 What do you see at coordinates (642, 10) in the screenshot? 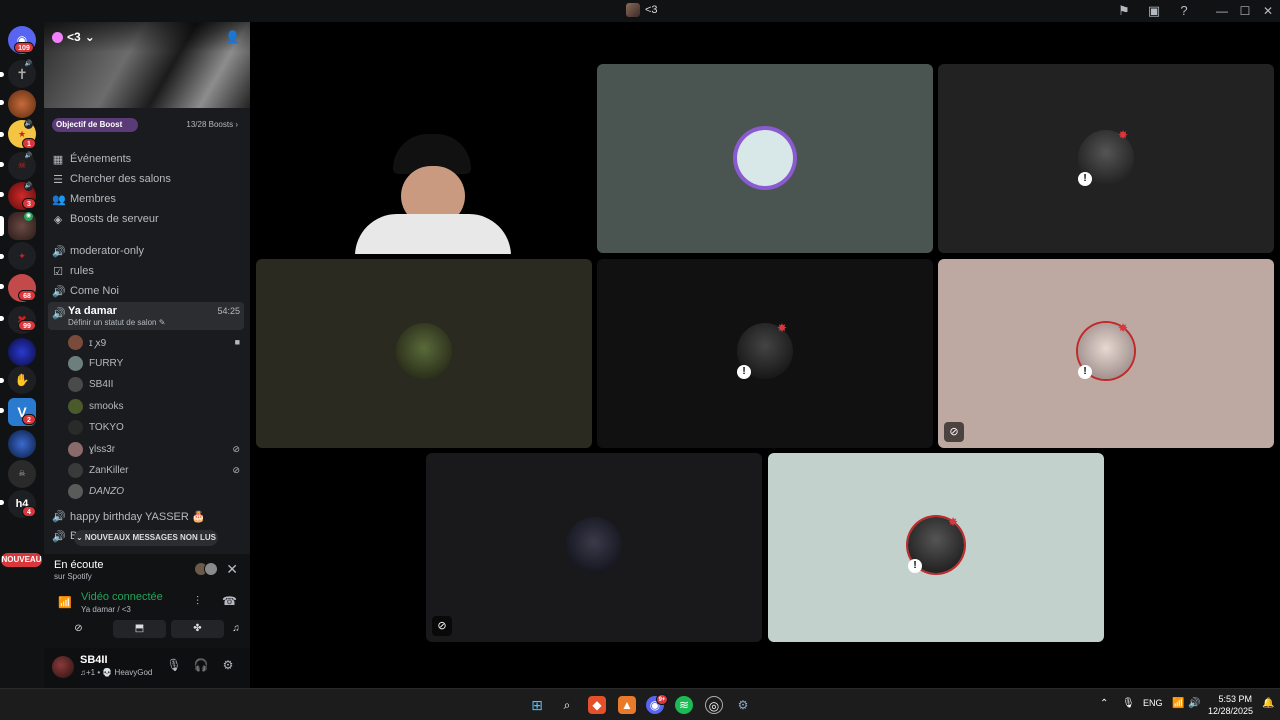
I see `window-title: <3` at bounding box center [642, 10].